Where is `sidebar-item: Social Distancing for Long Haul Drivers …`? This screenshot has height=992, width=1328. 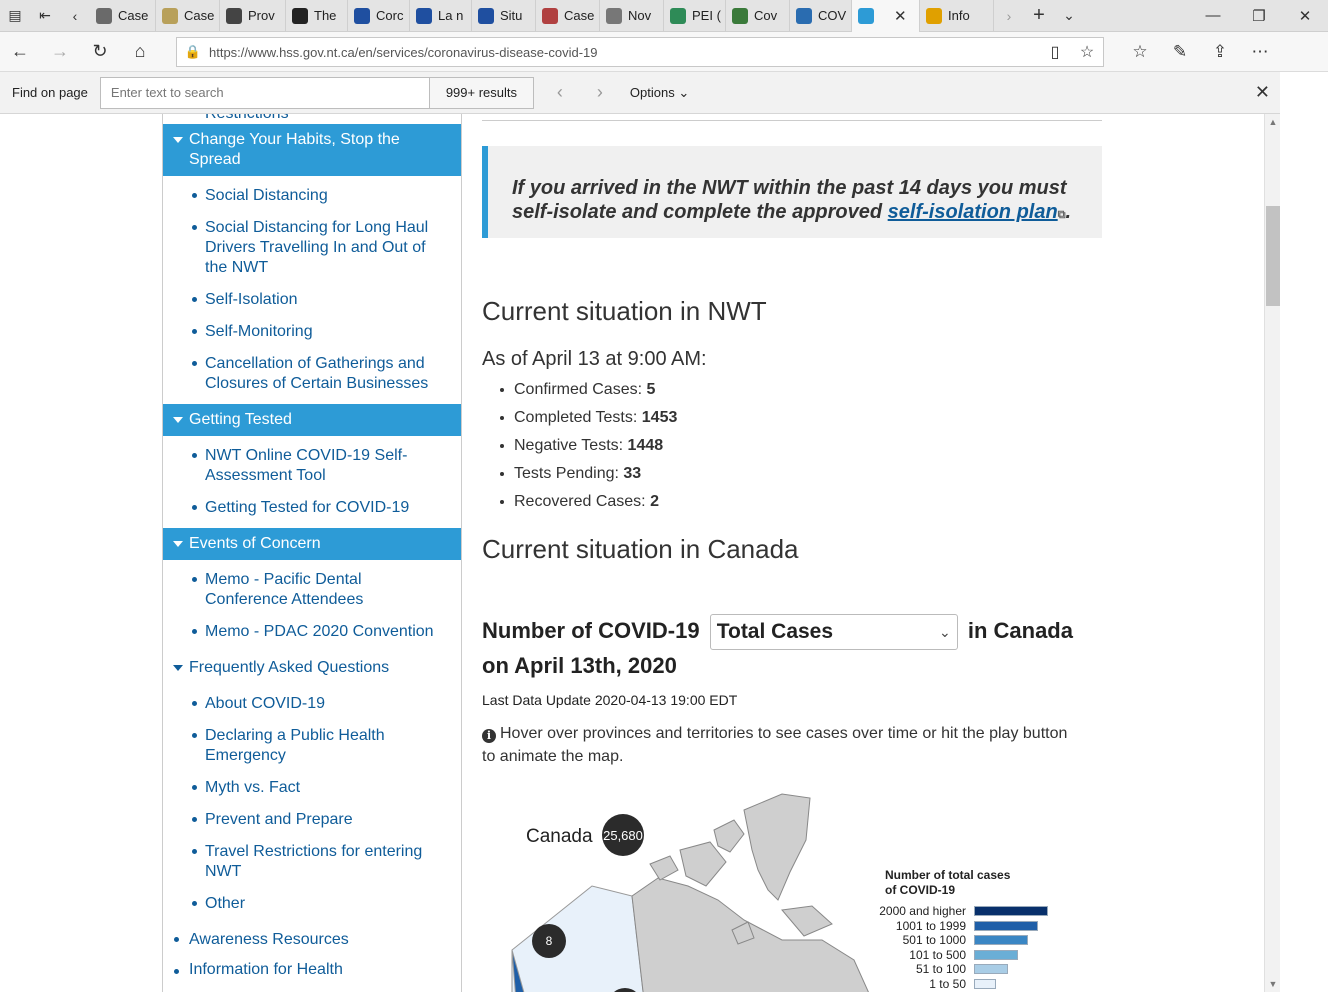 sidebar-item: Social Distancing for Long Haul Drivers … is located at coordinates (312, 248).